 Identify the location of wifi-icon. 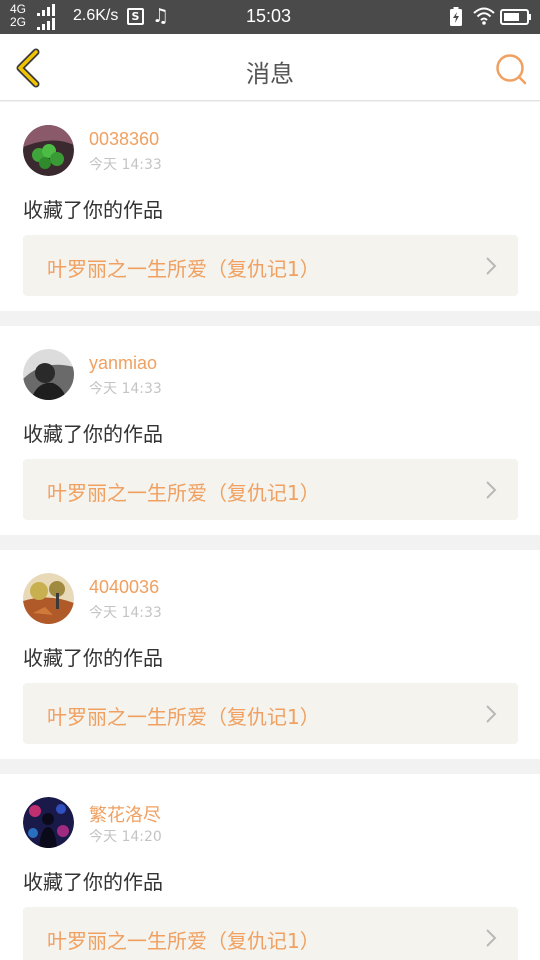
(484, 16).